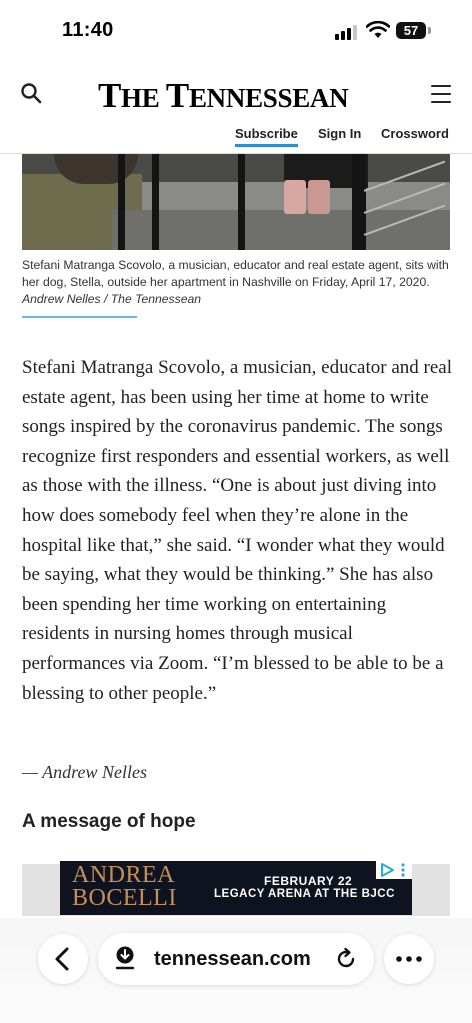  I want to click on wifi-icon, so click(378, 32).